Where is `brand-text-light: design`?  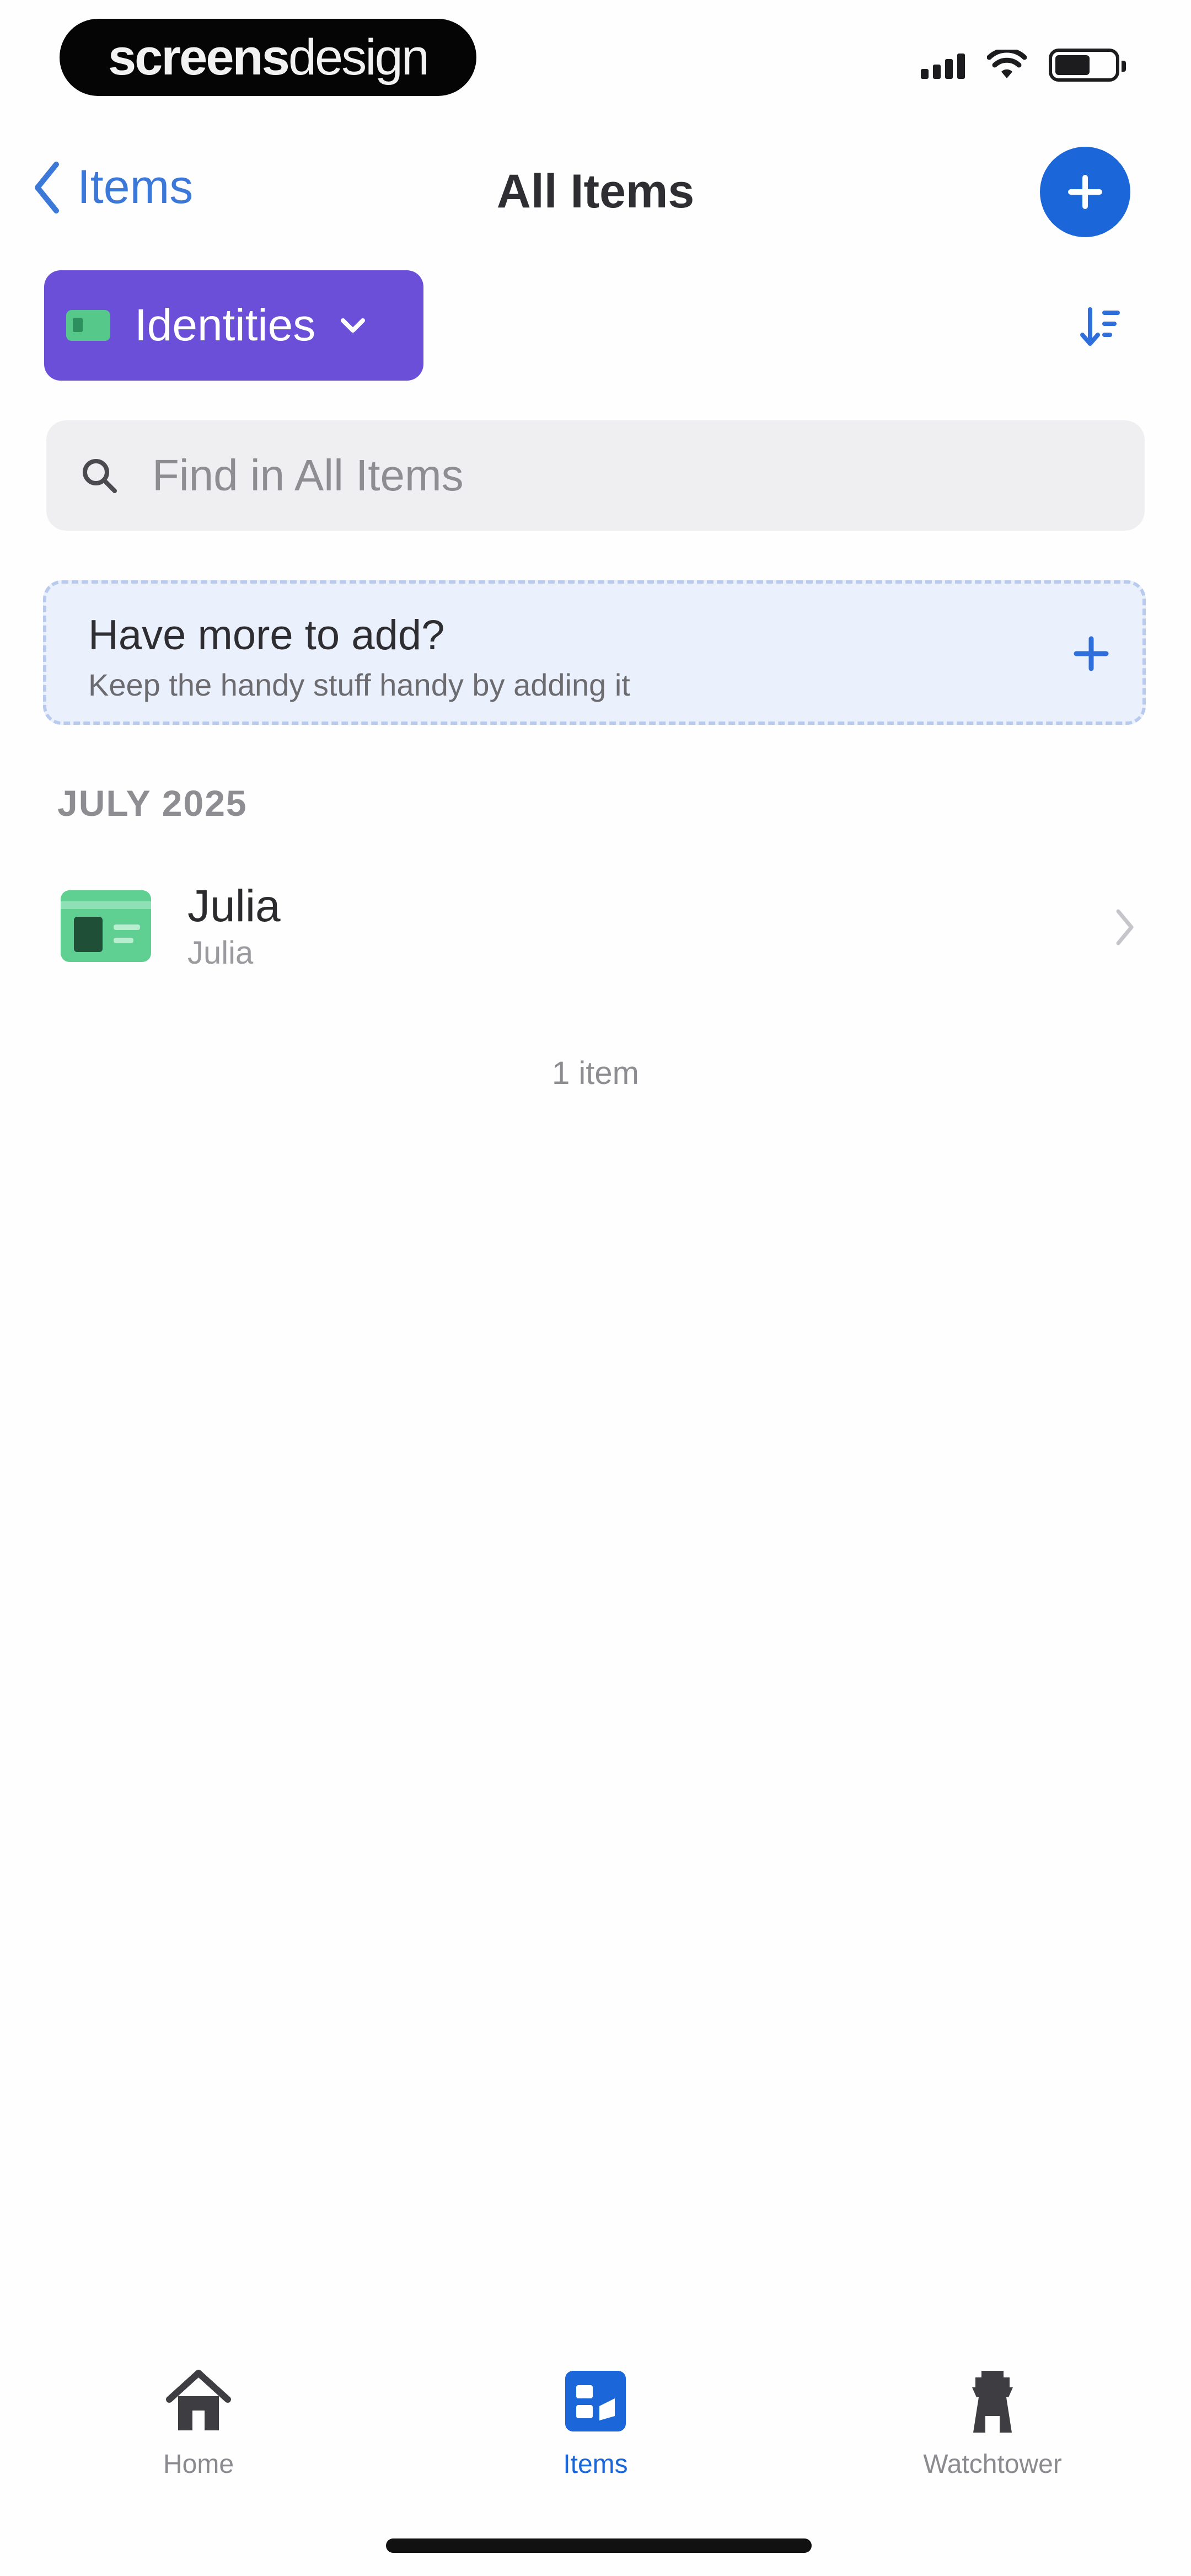 brand-text-light: design is located at coordinates (359, 57).